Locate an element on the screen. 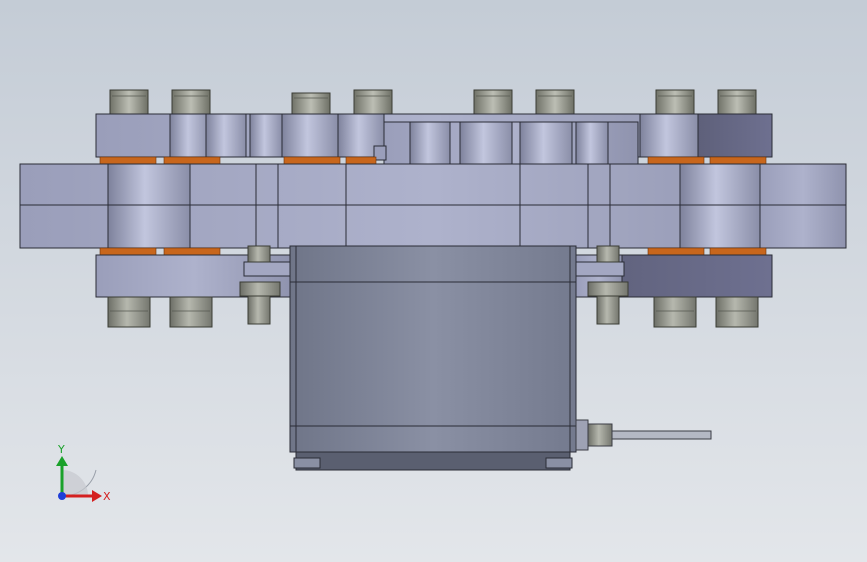 This screenshot has width=867, height=562. y-axis-arrowhead is located at coordinates (62, 461).